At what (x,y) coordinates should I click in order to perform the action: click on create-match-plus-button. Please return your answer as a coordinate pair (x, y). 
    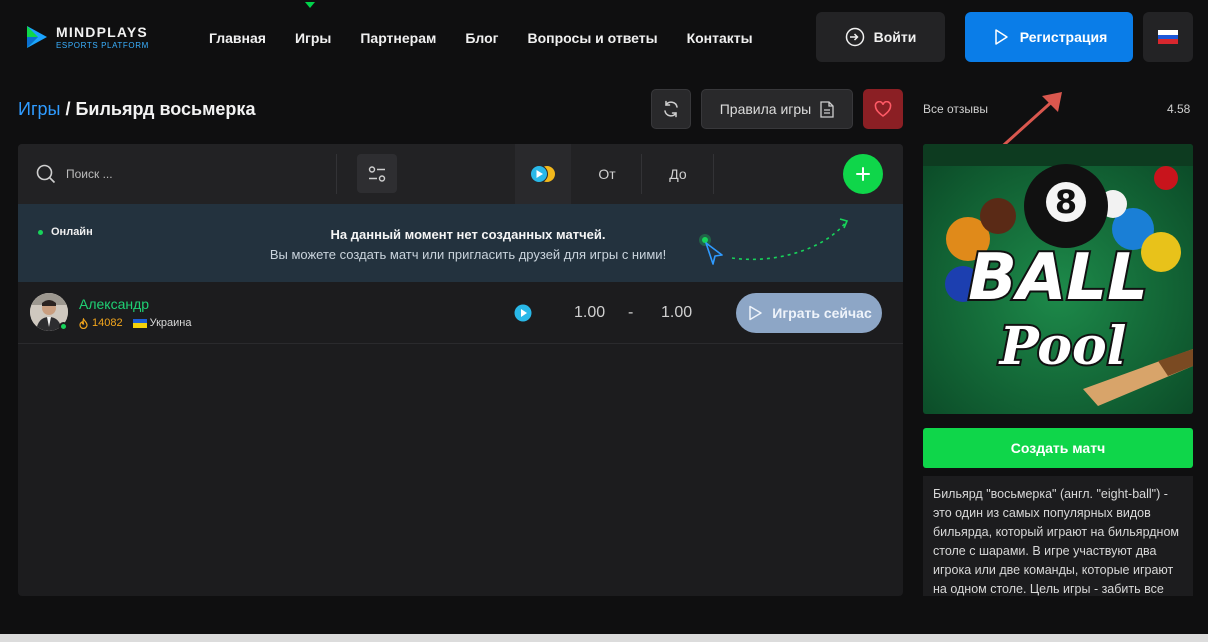
    Looking at the image, I should click on (863, 174).